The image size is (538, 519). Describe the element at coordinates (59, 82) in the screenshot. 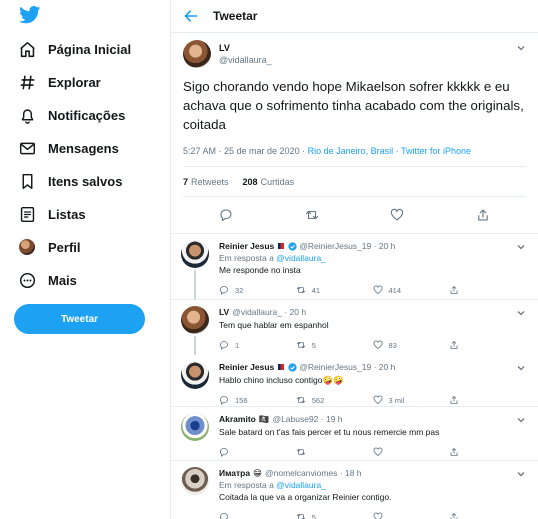

I see `nav-explore: Explorar` at that location.